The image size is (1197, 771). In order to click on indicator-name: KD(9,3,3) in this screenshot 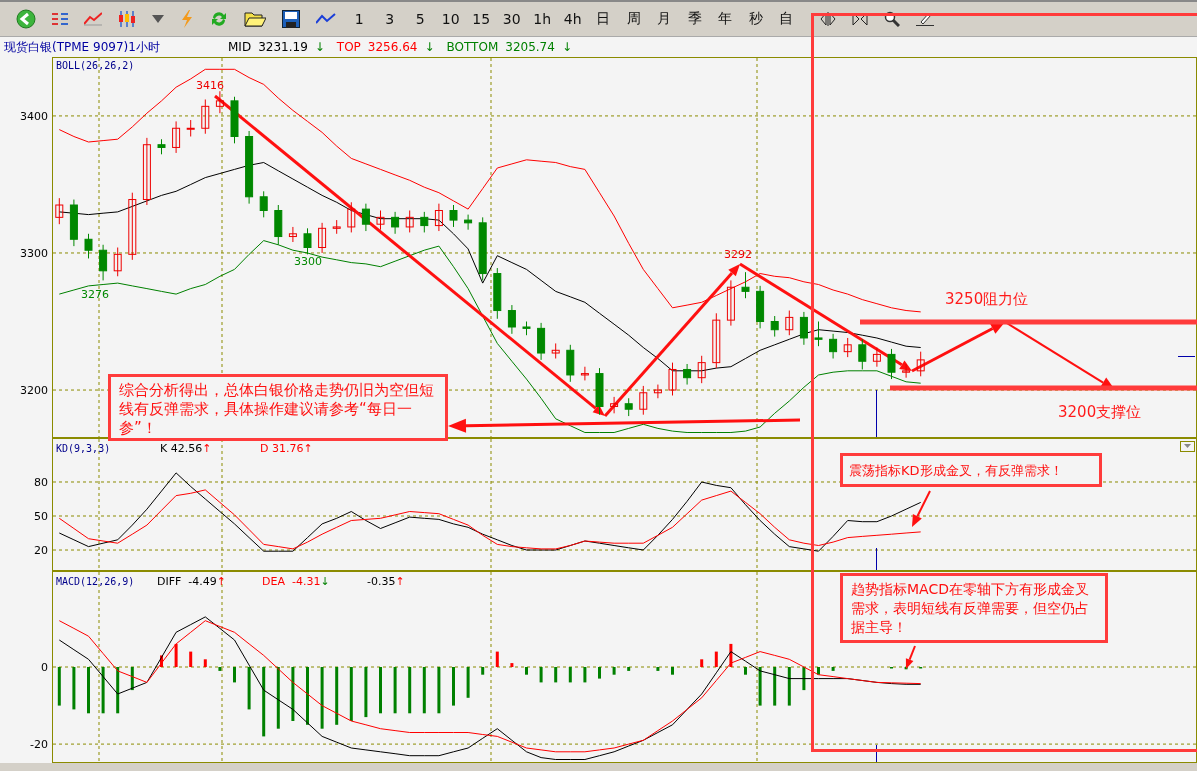, I will do `click(83, 448)`.